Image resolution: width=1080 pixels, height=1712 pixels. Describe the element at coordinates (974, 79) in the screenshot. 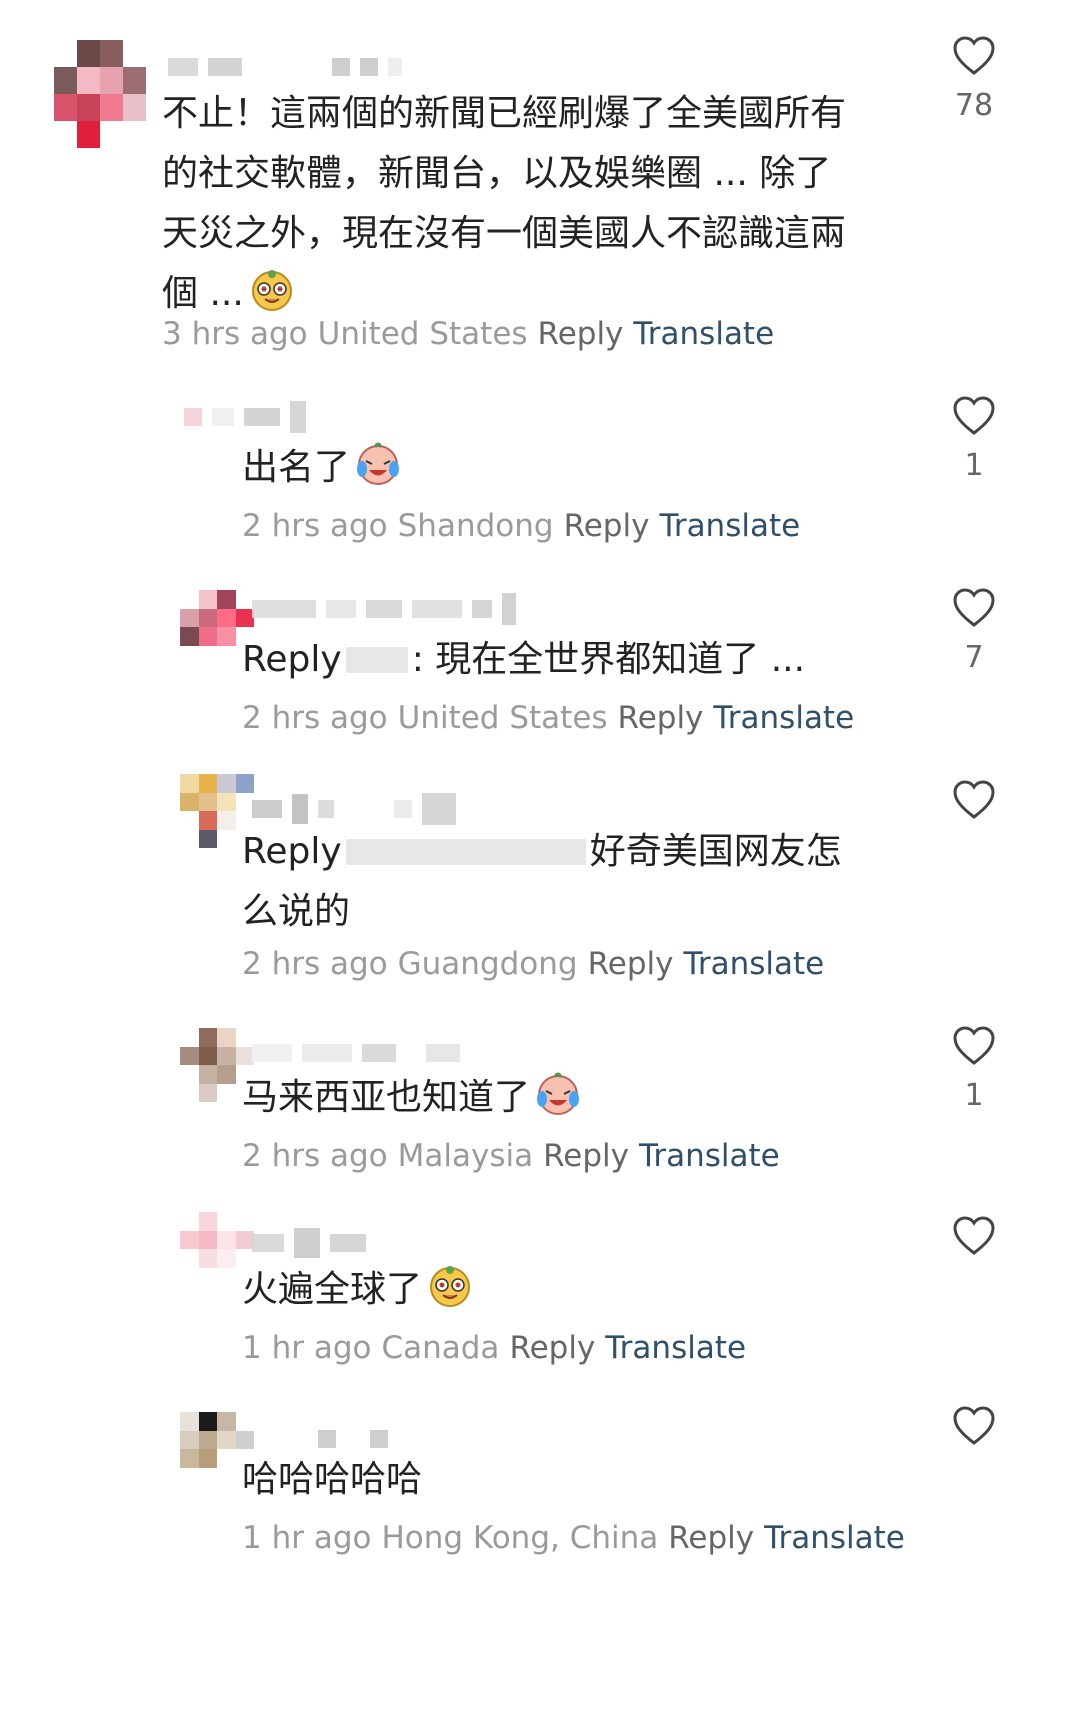

I see `like-button: 78` at that location.